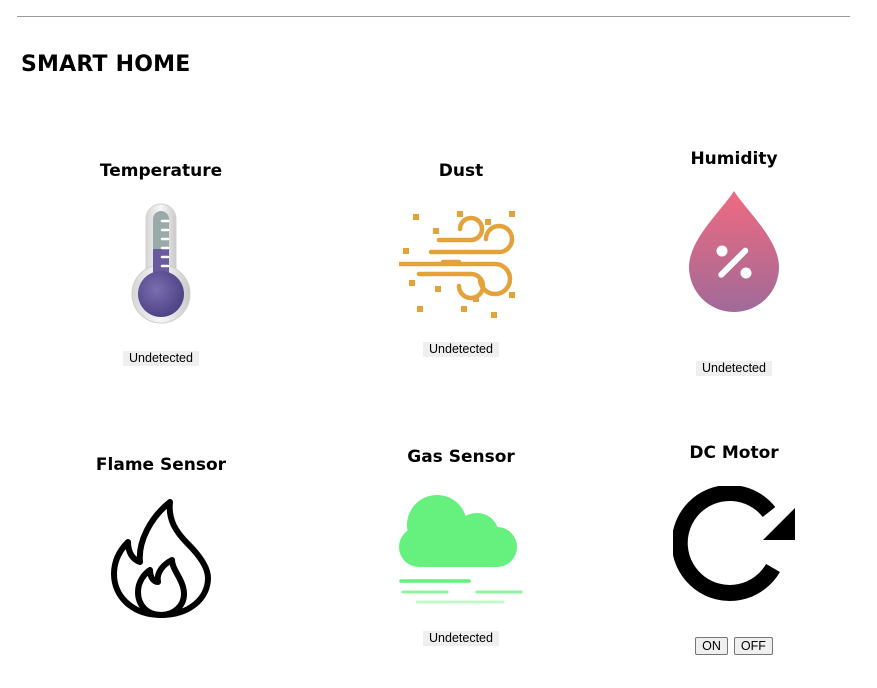 The width and height of the screenshot is (877, 688). Describe the element at coordinates (734, 159) in the screenshot. I see `humidity-title: Humidity` at that location.